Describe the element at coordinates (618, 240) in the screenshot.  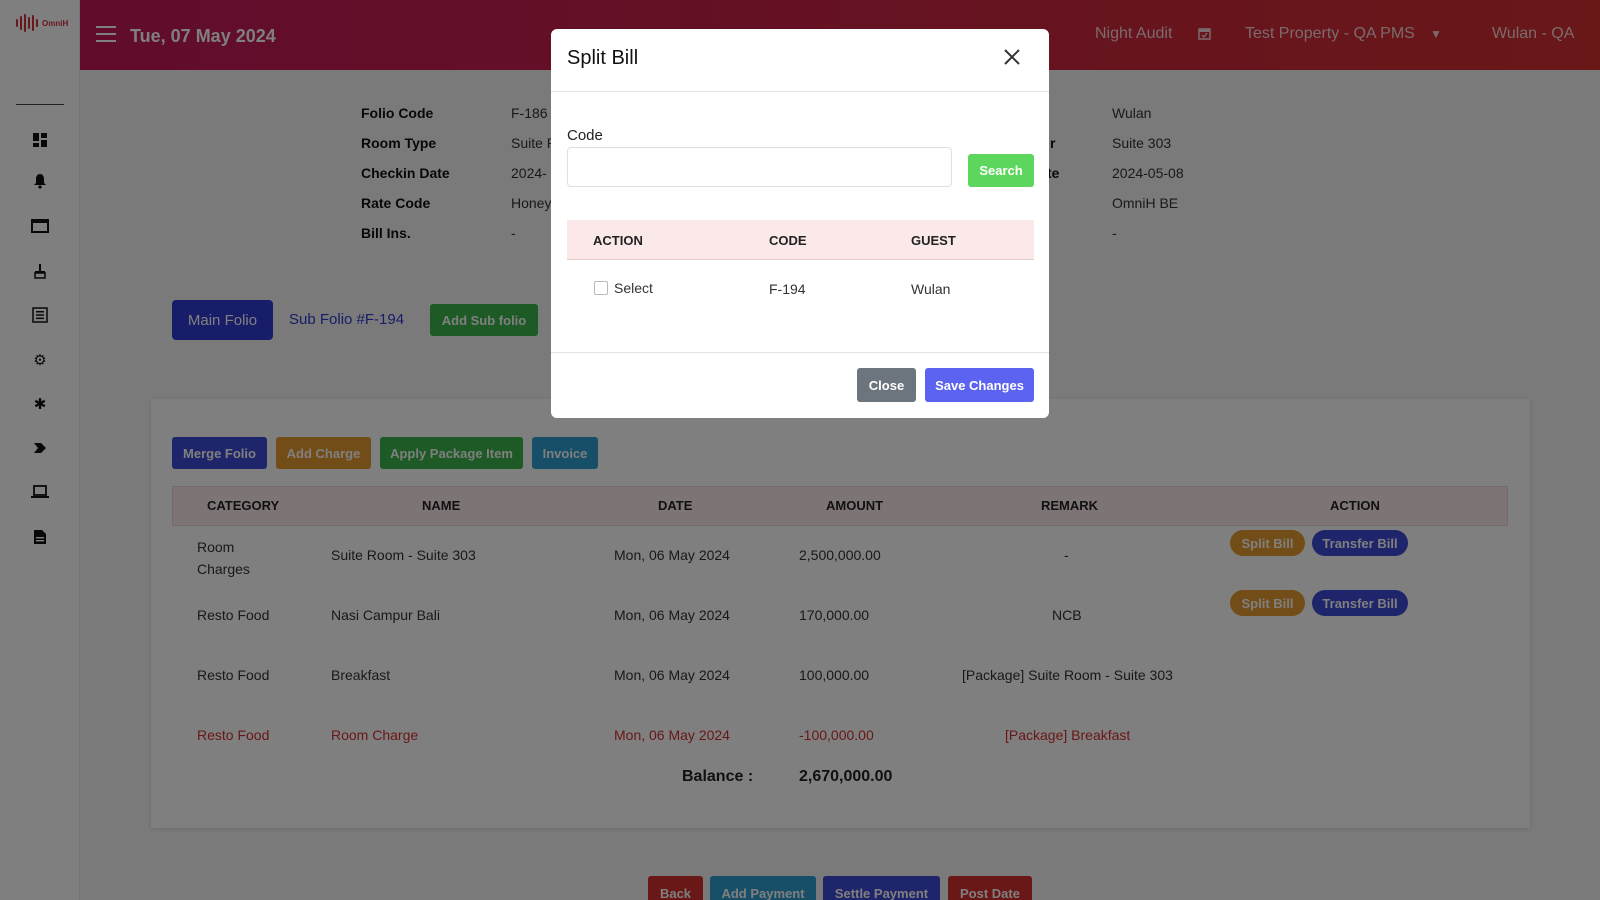
I see `modal-col-action: ACTION` at that location.